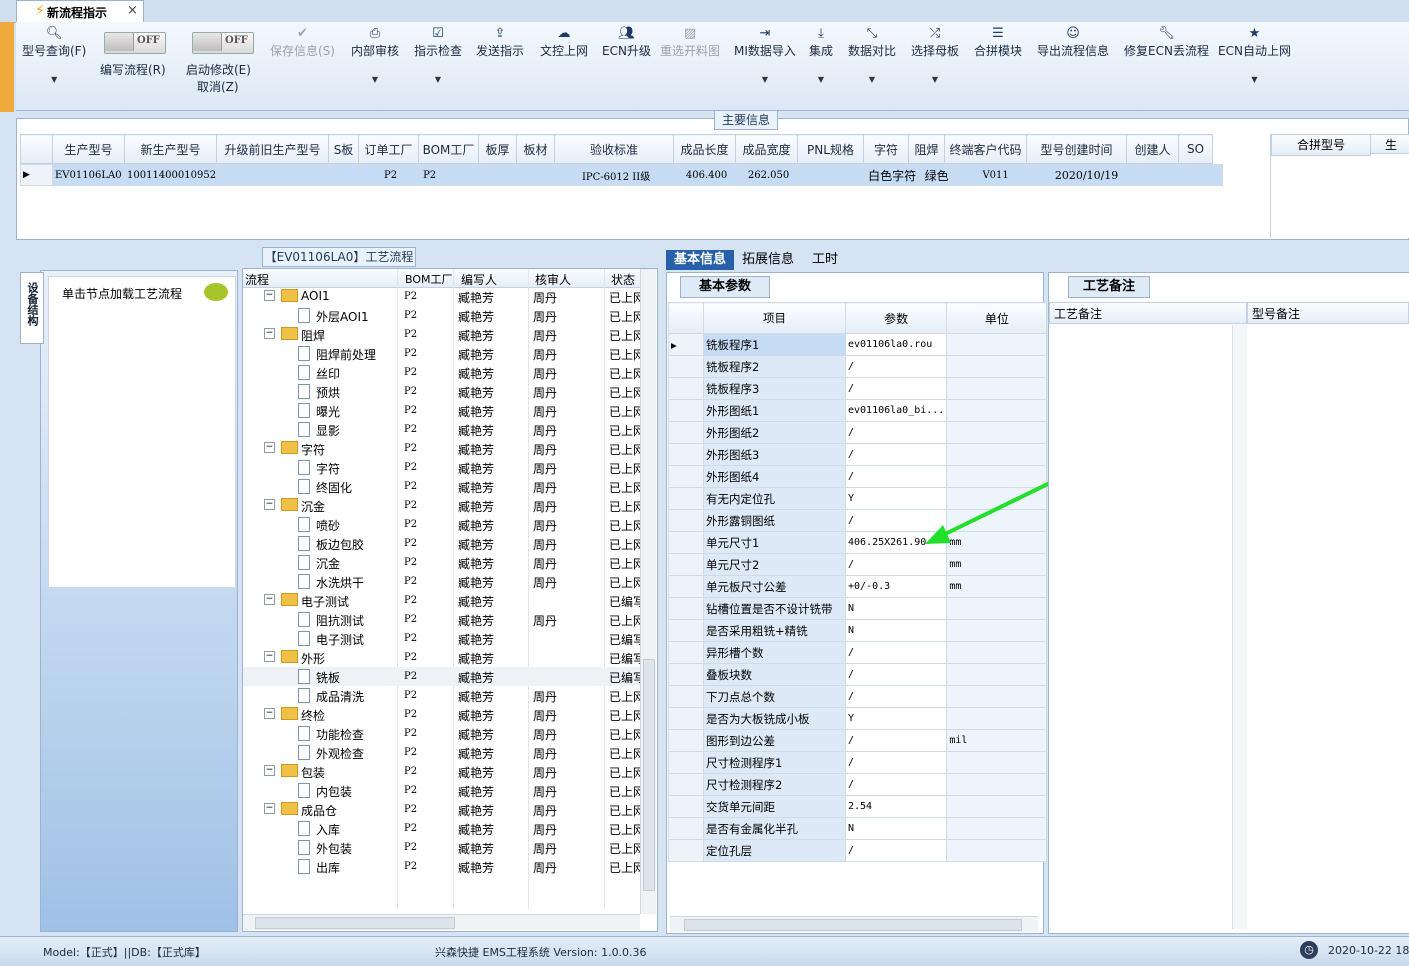 Image resolution: width=1409 pixels, height=966 pixels. Describe the element at coordinates (858, 652) in the screenshot. I see `table-row: 异形槽个数 /` at that location.